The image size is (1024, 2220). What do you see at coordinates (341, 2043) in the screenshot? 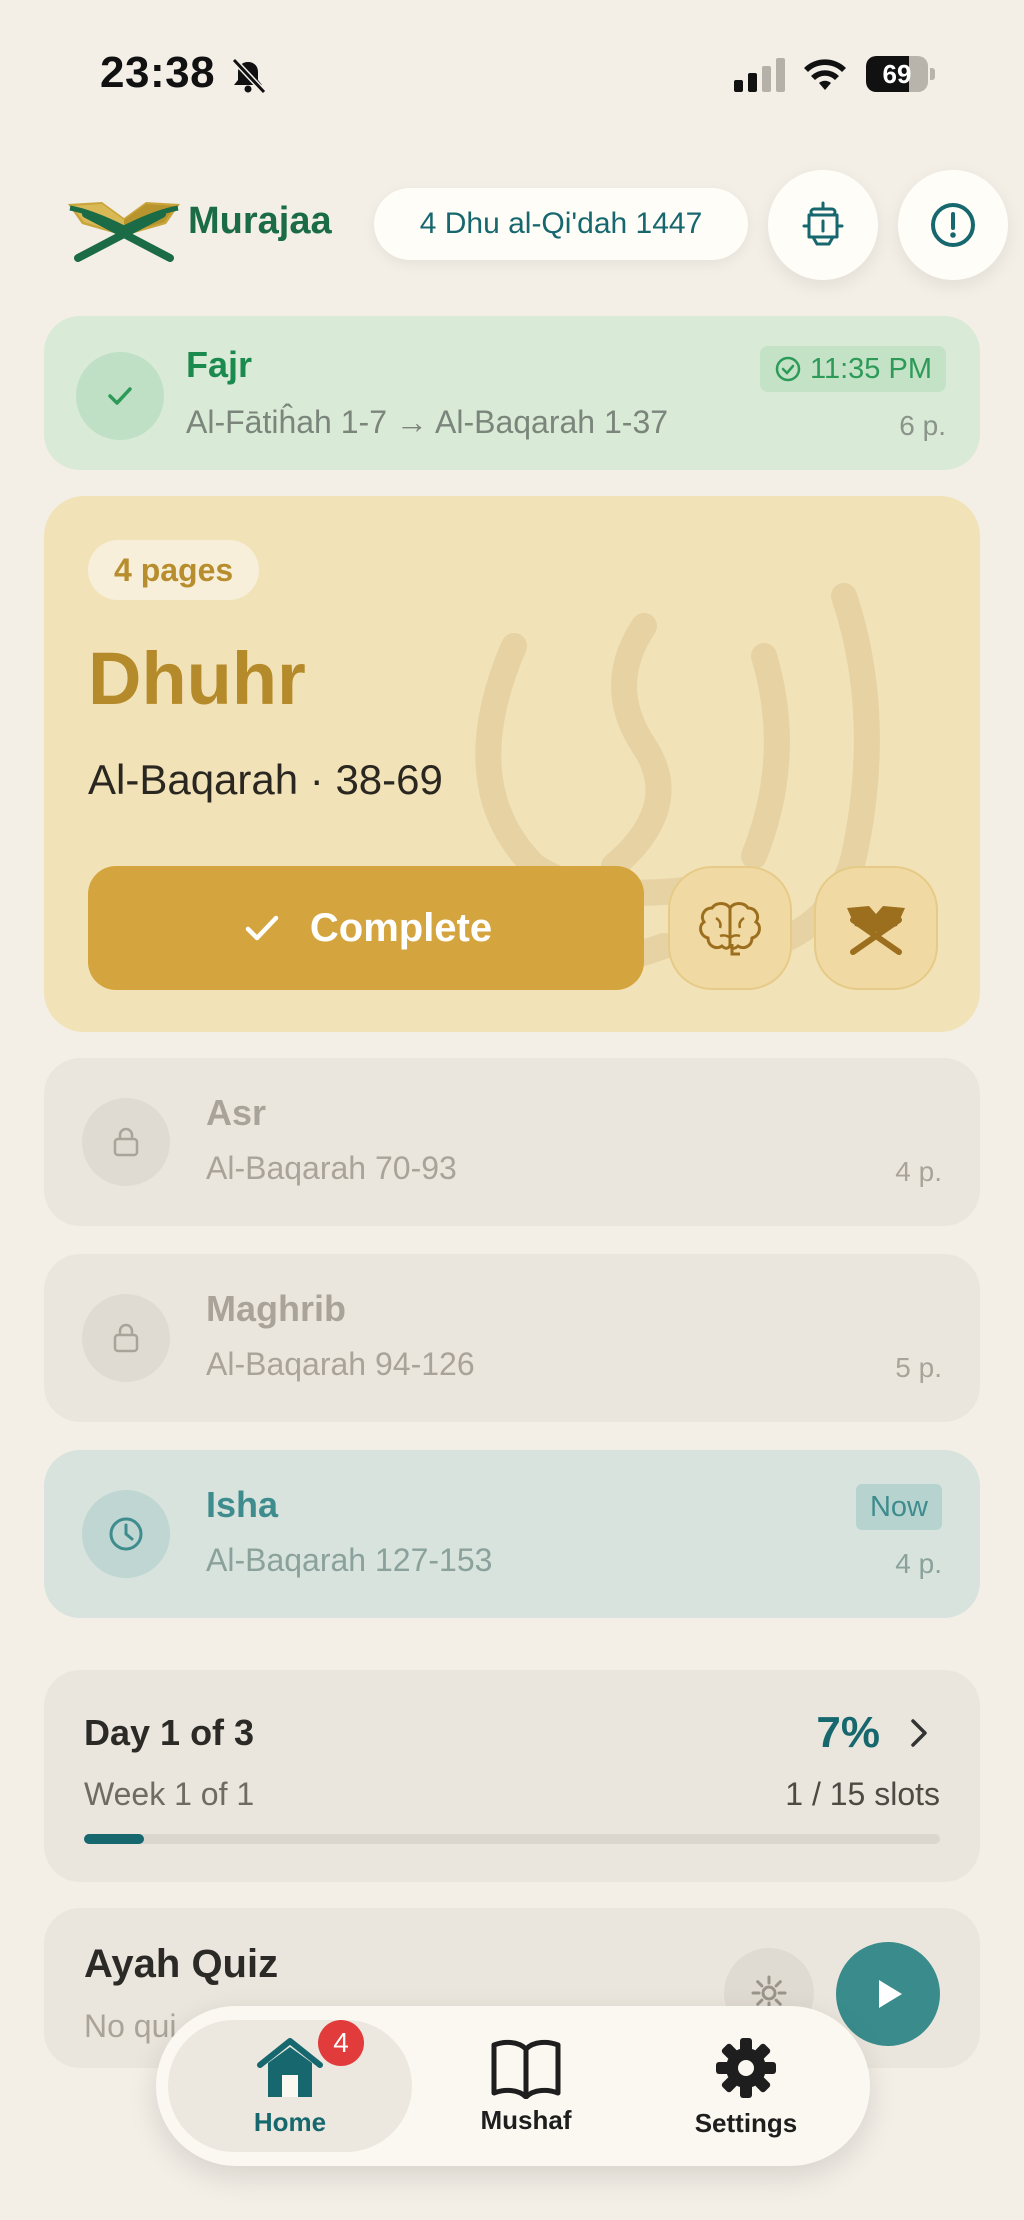
I see `notification-count-badge: 4` at bounding box center [341, 2043].